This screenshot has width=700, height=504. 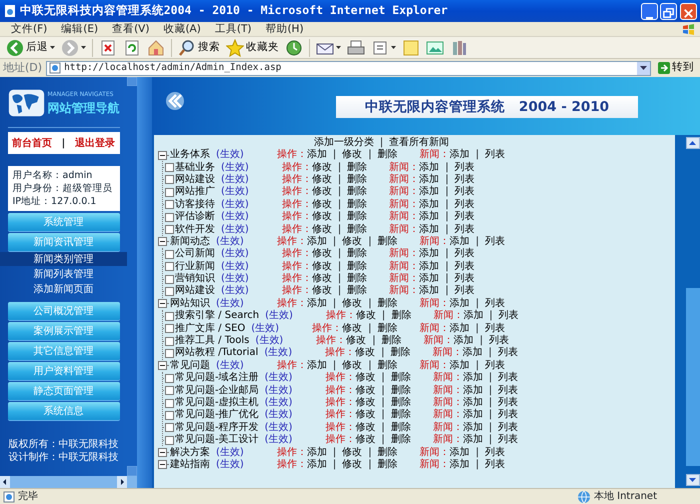 I want to click on vertical-scrollbar, so click(x=692, y=311).